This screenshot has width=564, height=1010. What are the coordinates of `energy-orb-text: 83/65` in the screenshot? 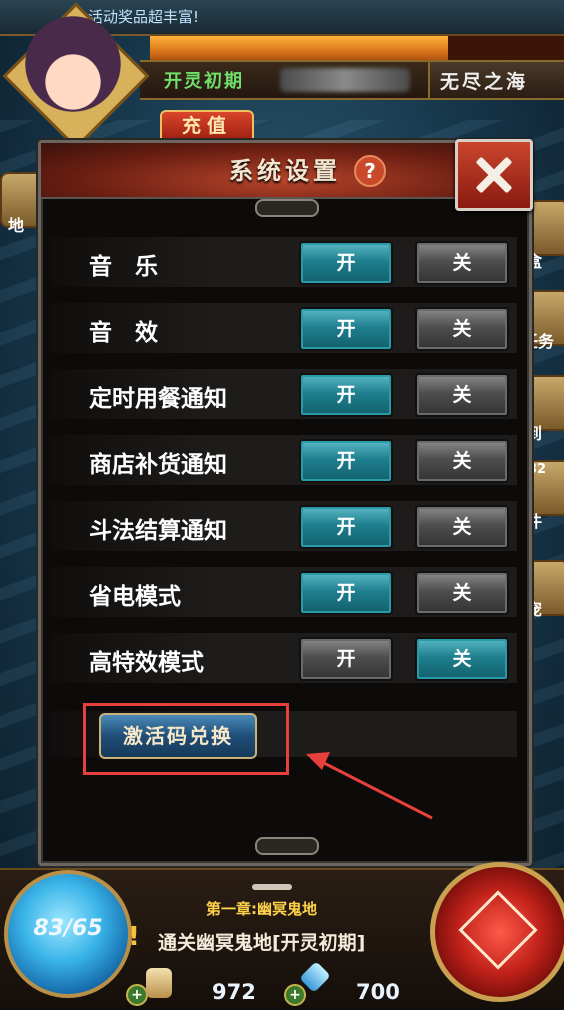 It's located at (68, 928).